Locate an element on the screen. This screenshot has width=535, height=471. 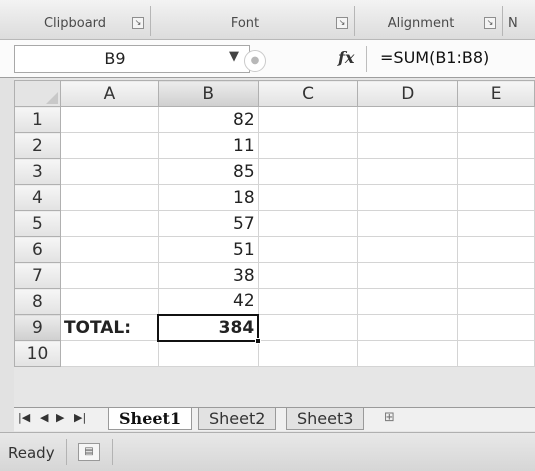
row-header: 2 is located at coordinates (37, 145).